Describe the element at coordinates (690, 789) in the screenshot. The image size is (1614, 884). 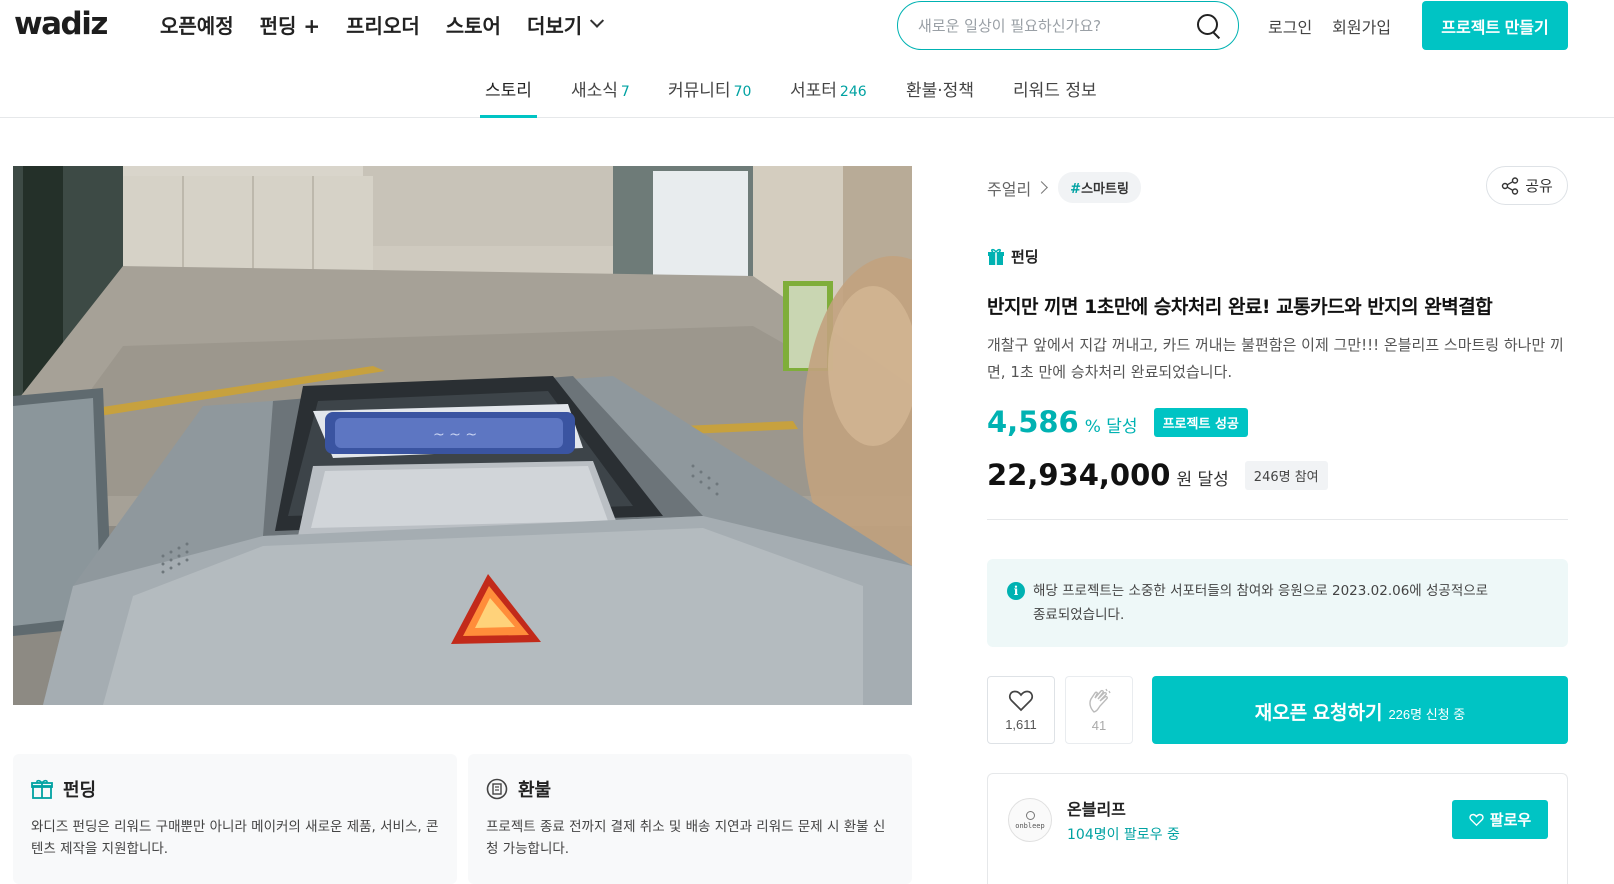
I see `refund-info-head: 환불` at that location.